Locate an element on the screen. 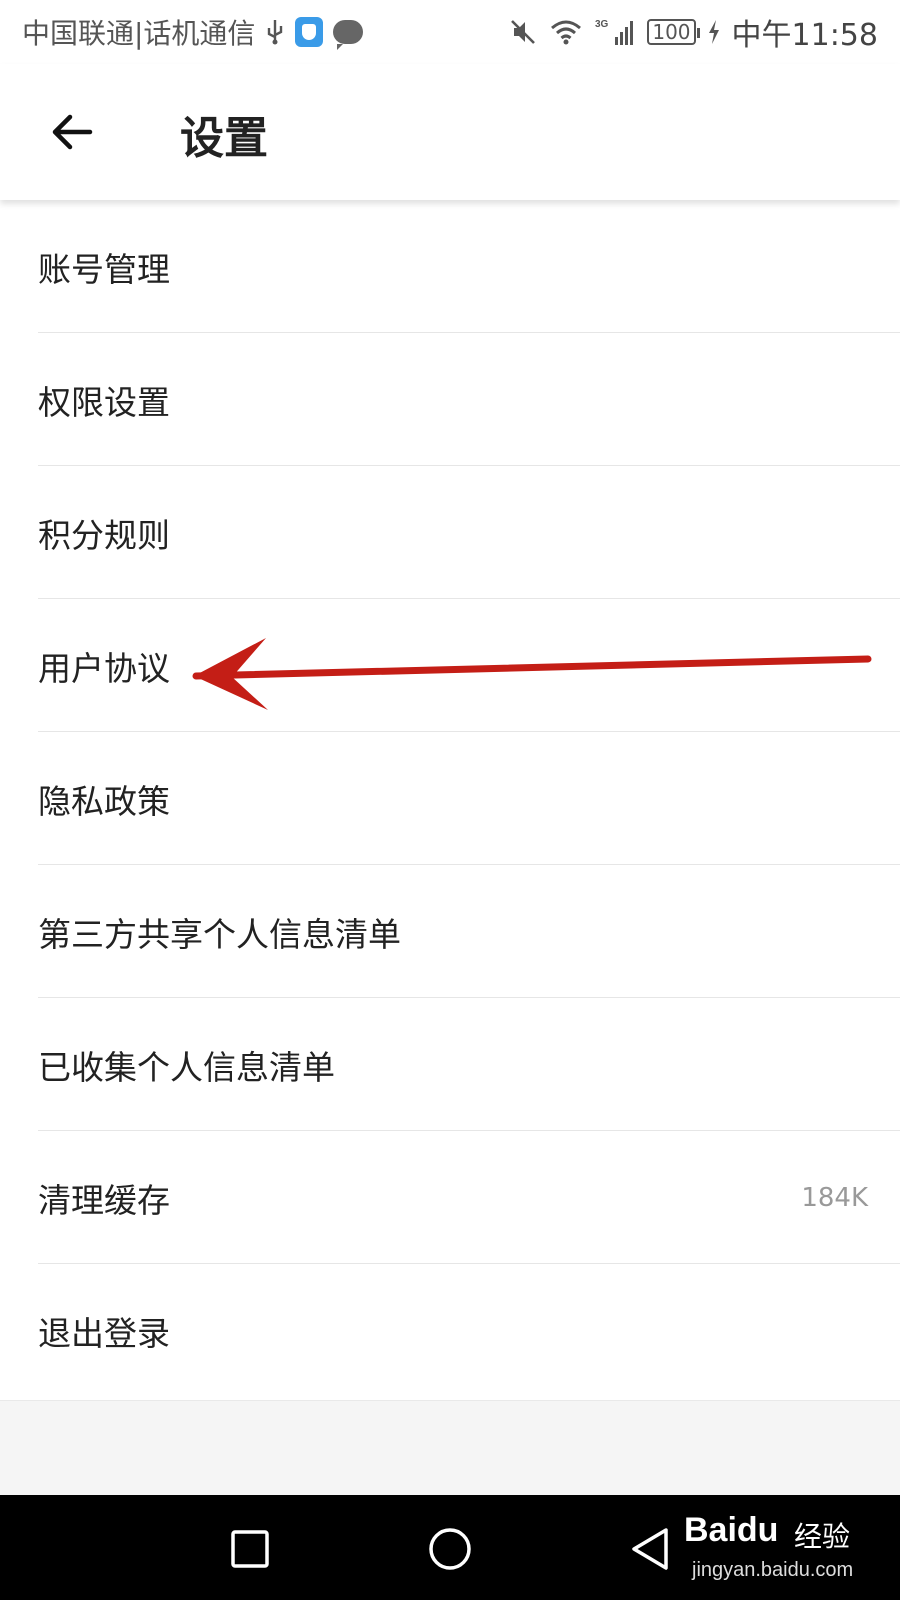 The height and width of the screenshot is (1600, 900). status-left: 中国联通|话机通信 is located at coordinates (193, 32).